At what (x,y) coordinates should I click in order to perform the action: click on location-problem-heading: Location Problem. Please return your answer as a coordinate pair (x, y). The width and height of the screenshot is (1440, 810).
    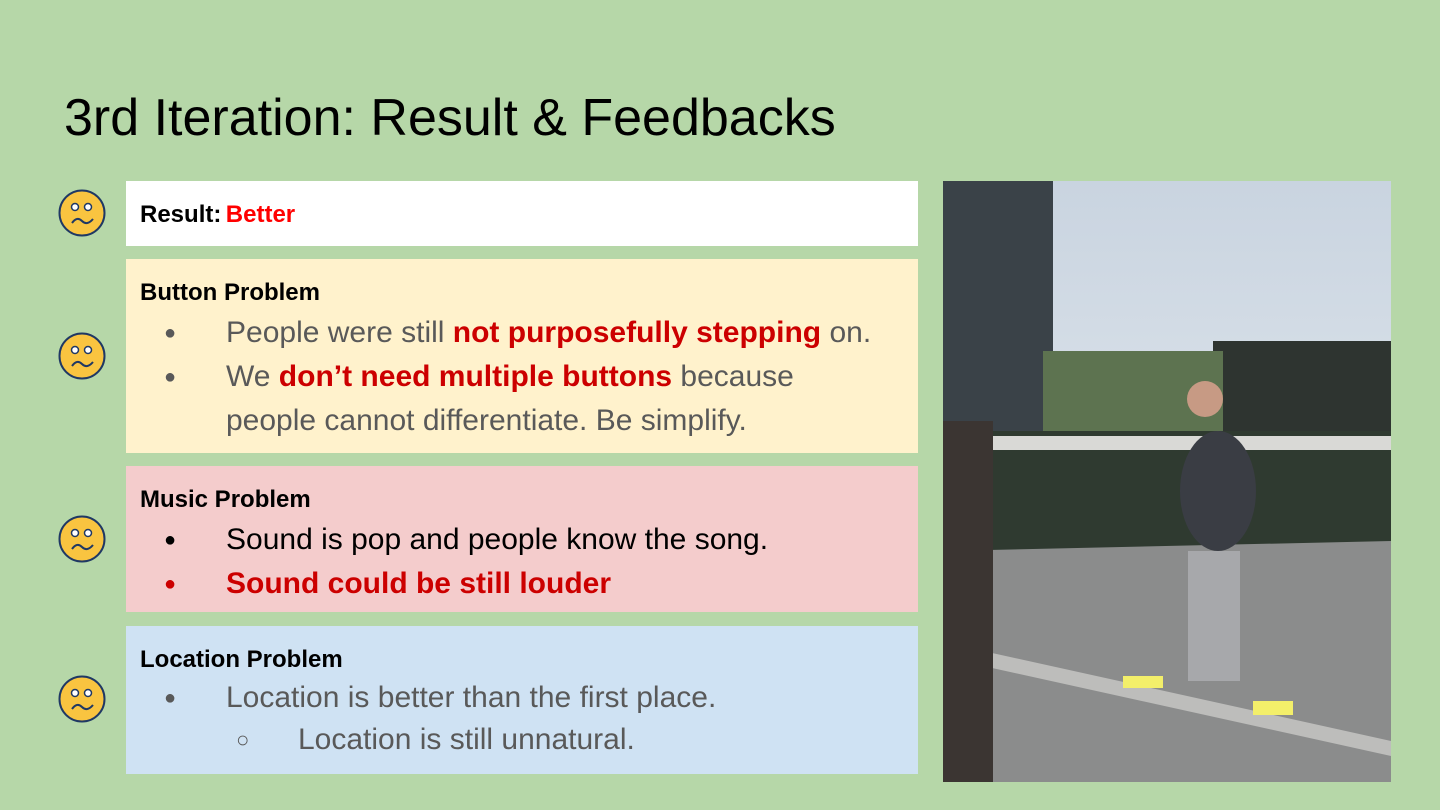
    Looking at the image, I should click on (241, 659).